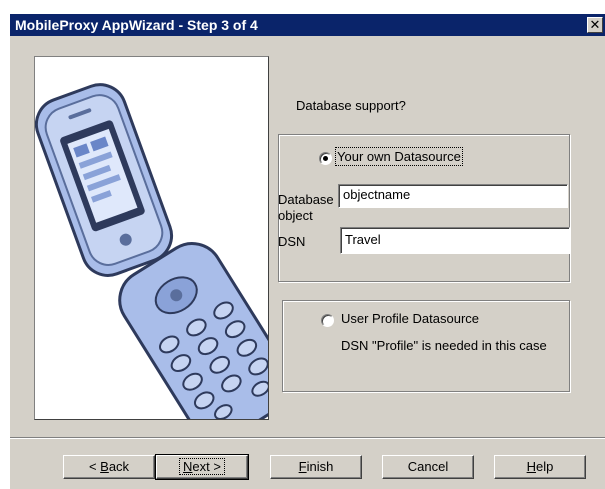 The image size is (605, 489). I want to click on button-separator, so click(307, 438).